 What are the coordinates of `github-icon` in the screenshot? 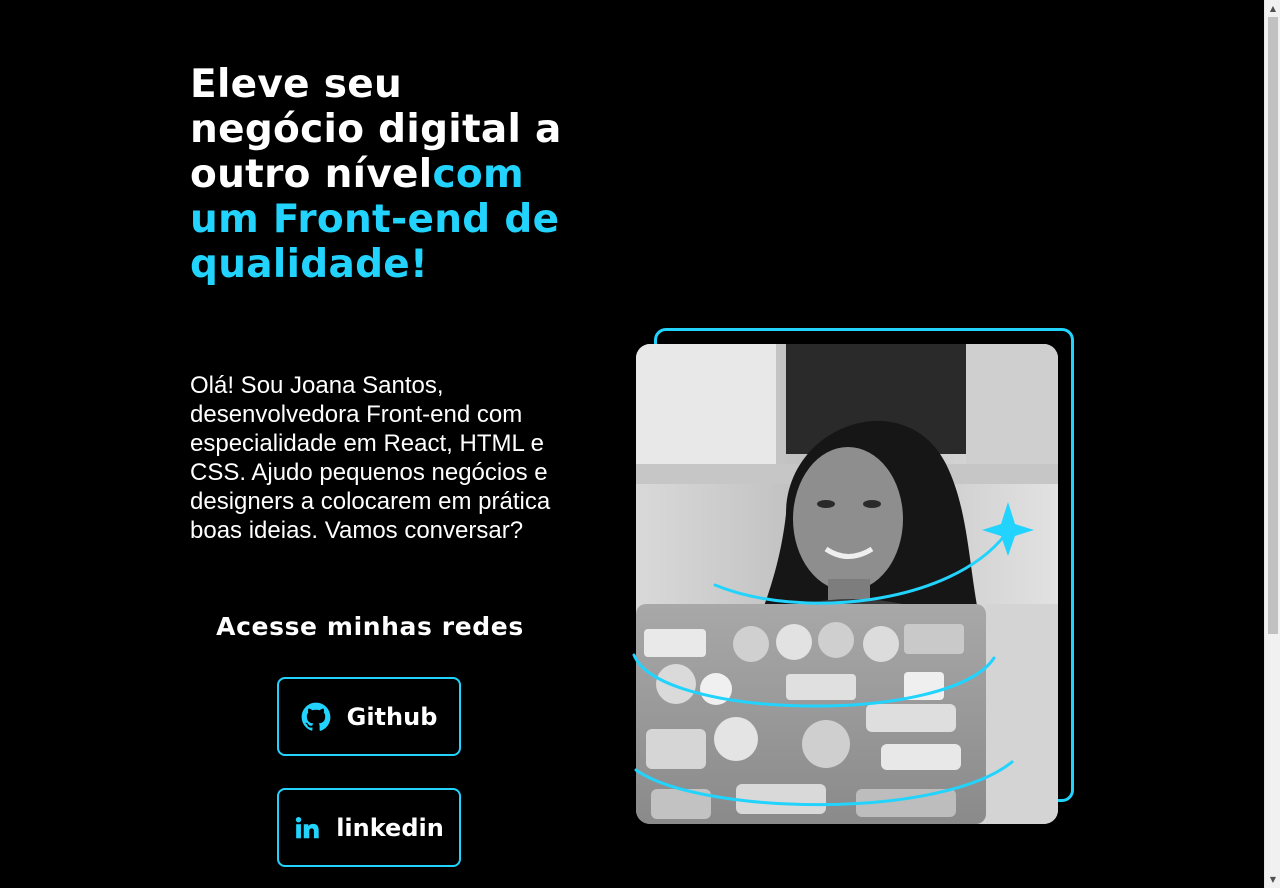 It's located at (316, 717).